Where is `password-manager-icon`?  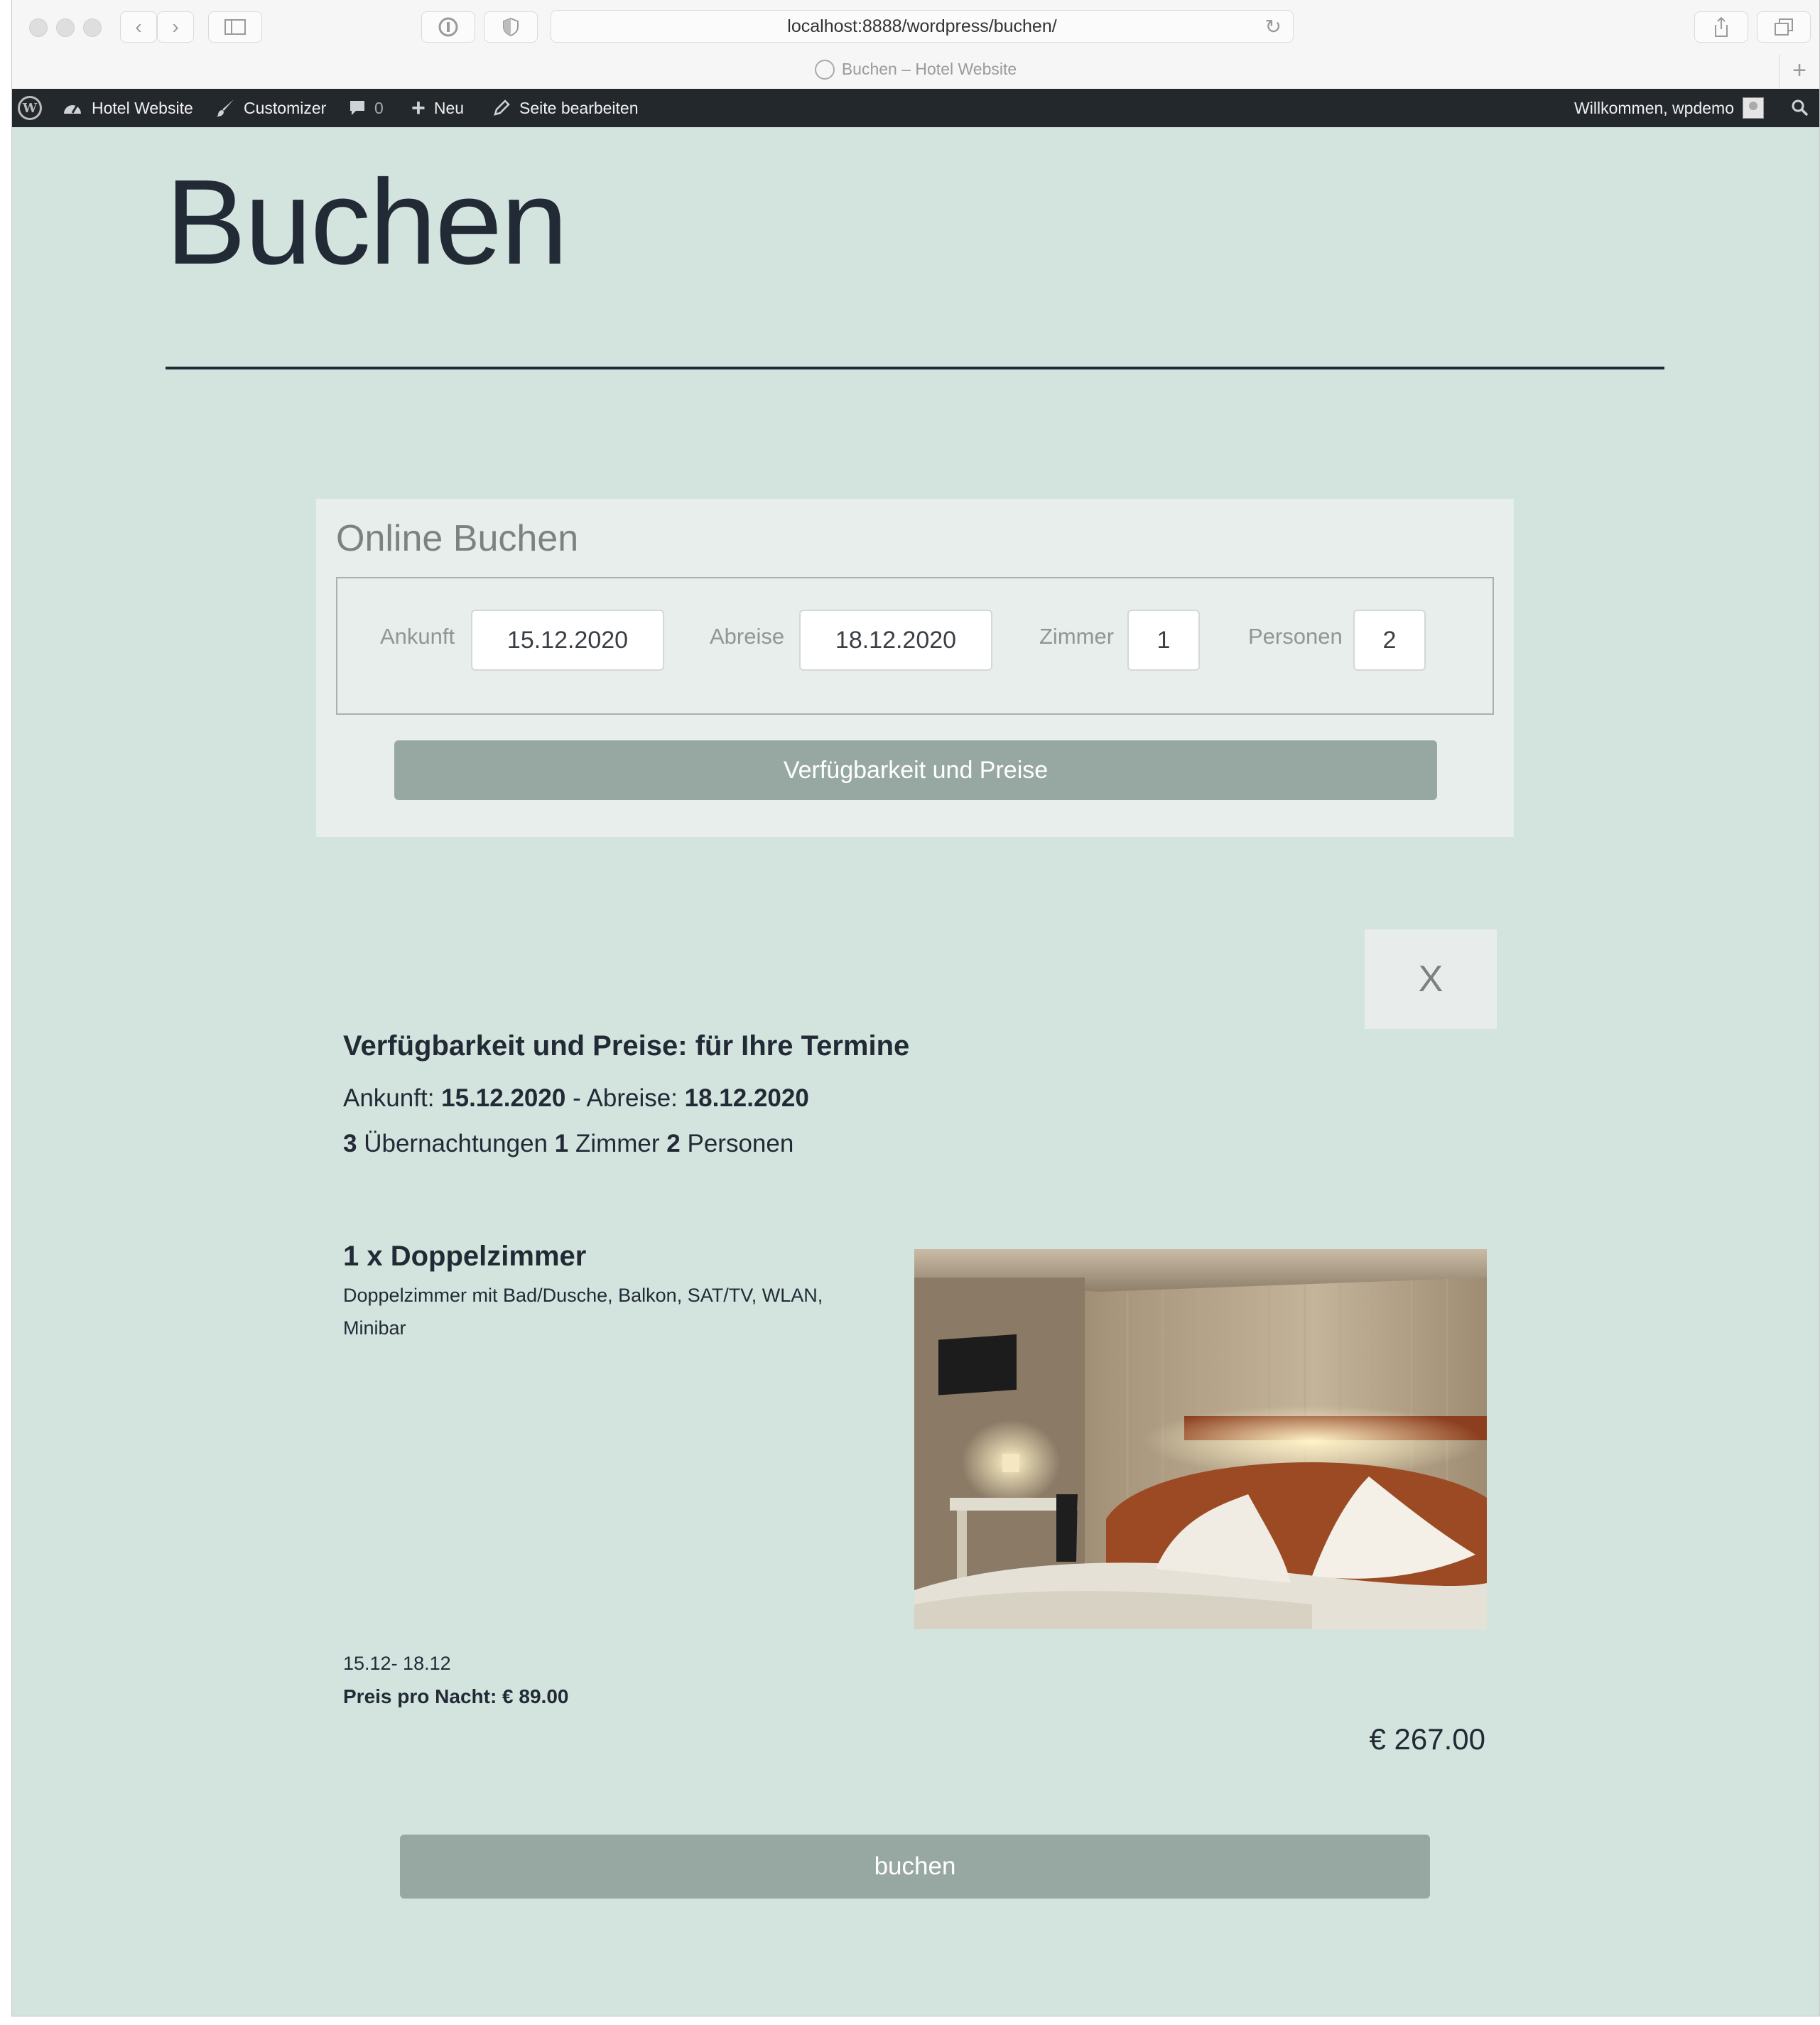
password-manager-icon is located at coordinates (448, 27).